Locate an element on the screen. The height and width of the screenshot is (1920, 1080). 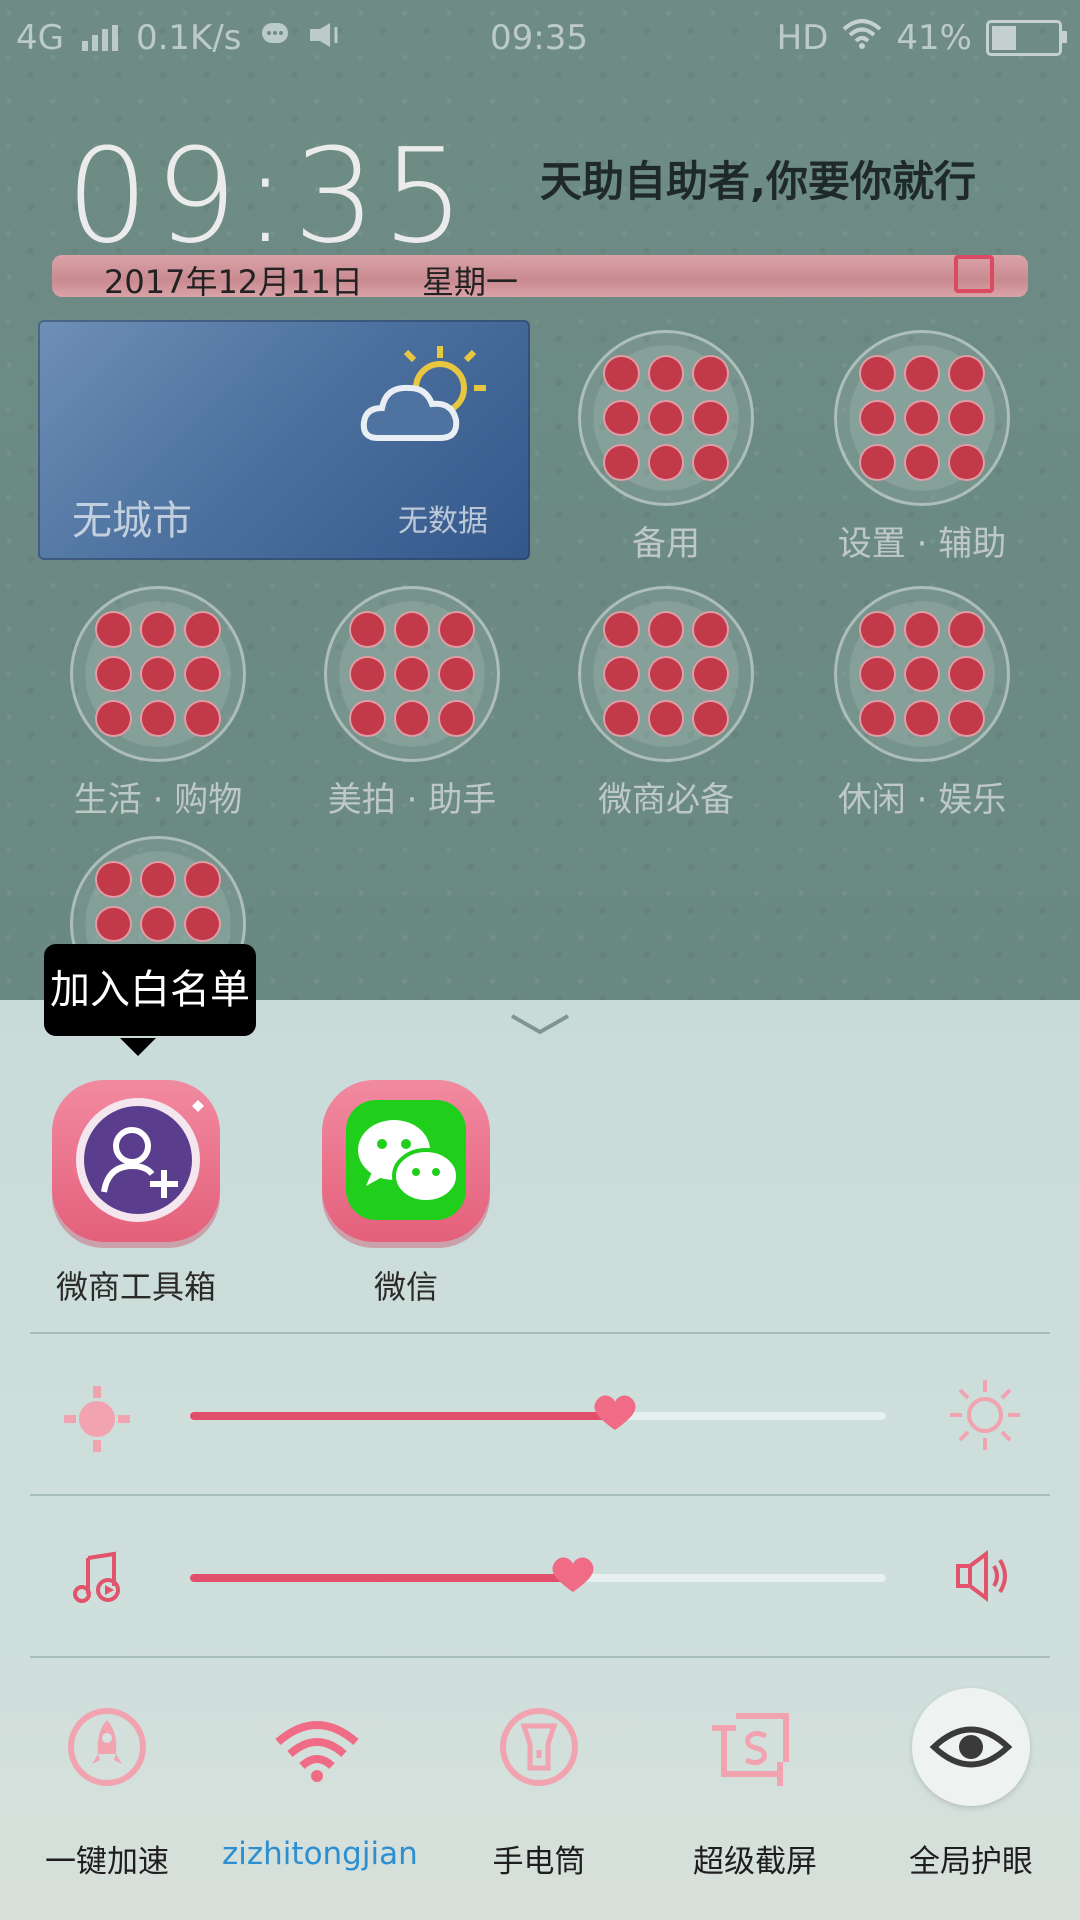
toggle-eye-protection: 全局护眼 is located at coordinates (971, 1784).